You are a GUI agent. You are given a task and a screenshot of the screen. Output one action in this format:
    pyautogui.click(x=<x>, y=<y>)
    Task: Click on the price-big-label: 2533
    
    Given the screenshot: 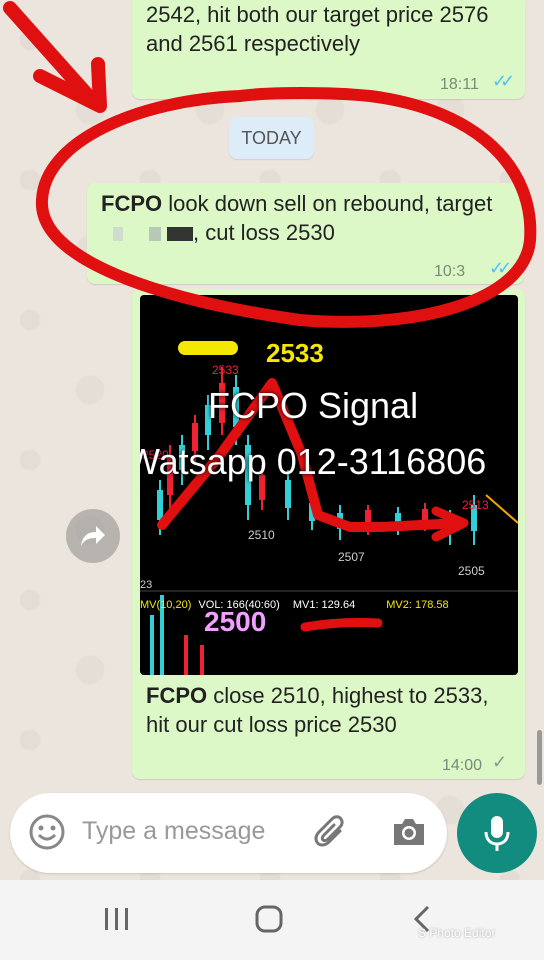 What is the action you would take?
    pyautogui.click(x=295, y=353)
    